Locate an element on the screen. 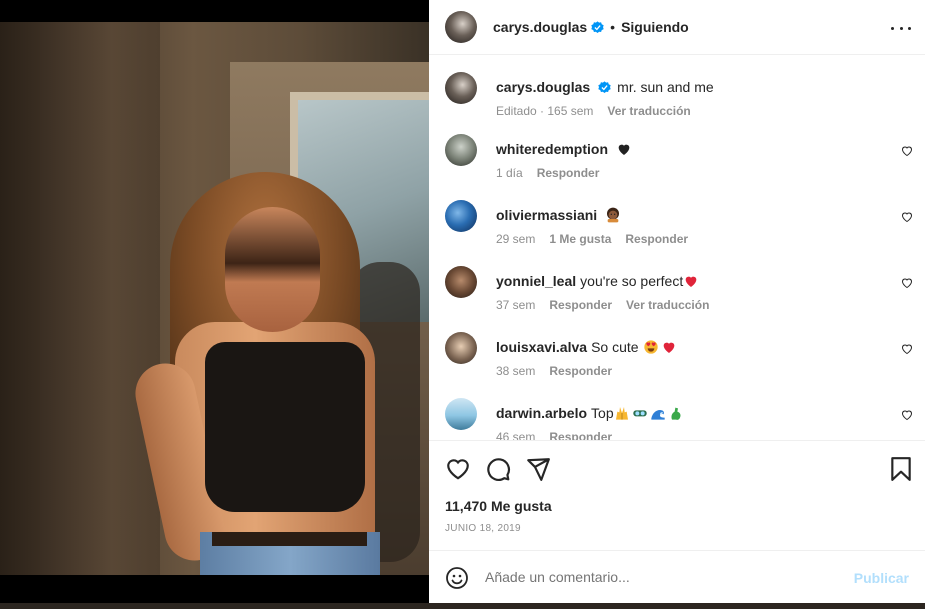 The height and width of the screenshot is (609, 925). comment-body: you're so perfect is located at coordinates (632, 281).